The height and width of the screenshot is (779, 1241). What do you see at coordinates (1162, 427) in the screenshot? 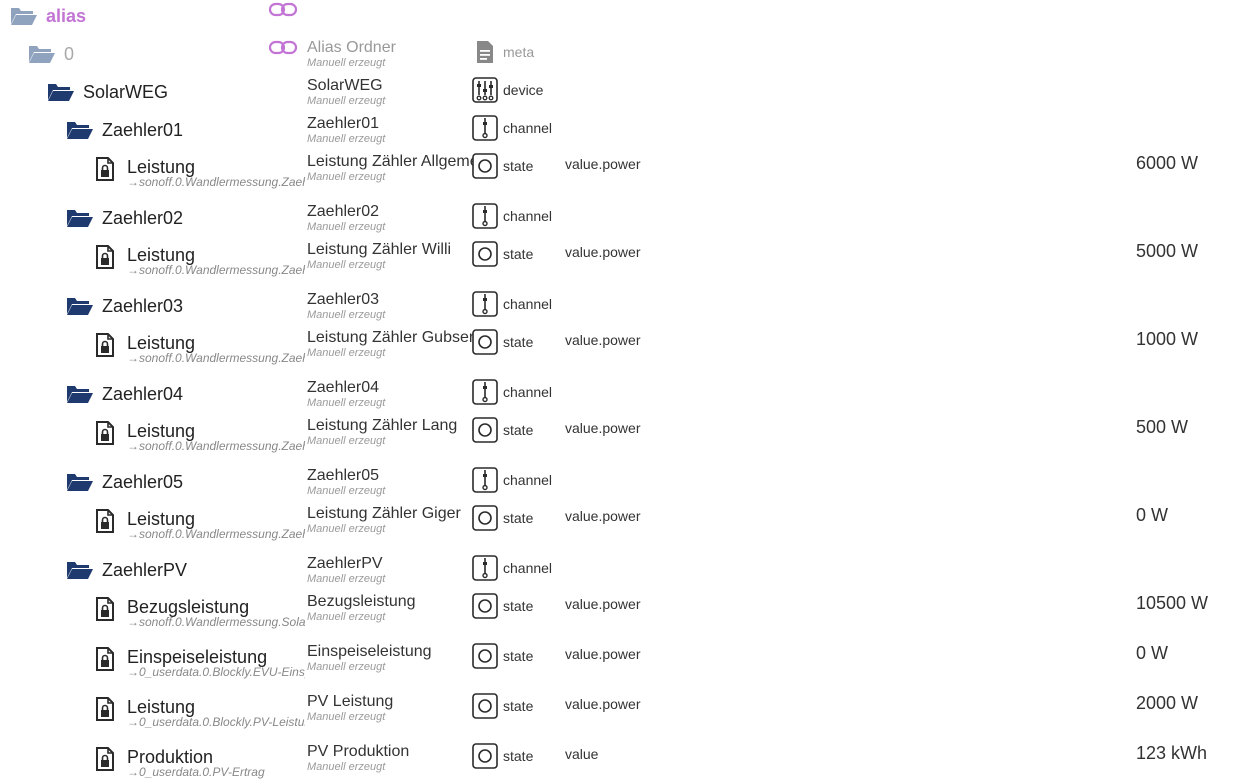
I see `object-value: 500 W` at bounding box center [1162, 427].